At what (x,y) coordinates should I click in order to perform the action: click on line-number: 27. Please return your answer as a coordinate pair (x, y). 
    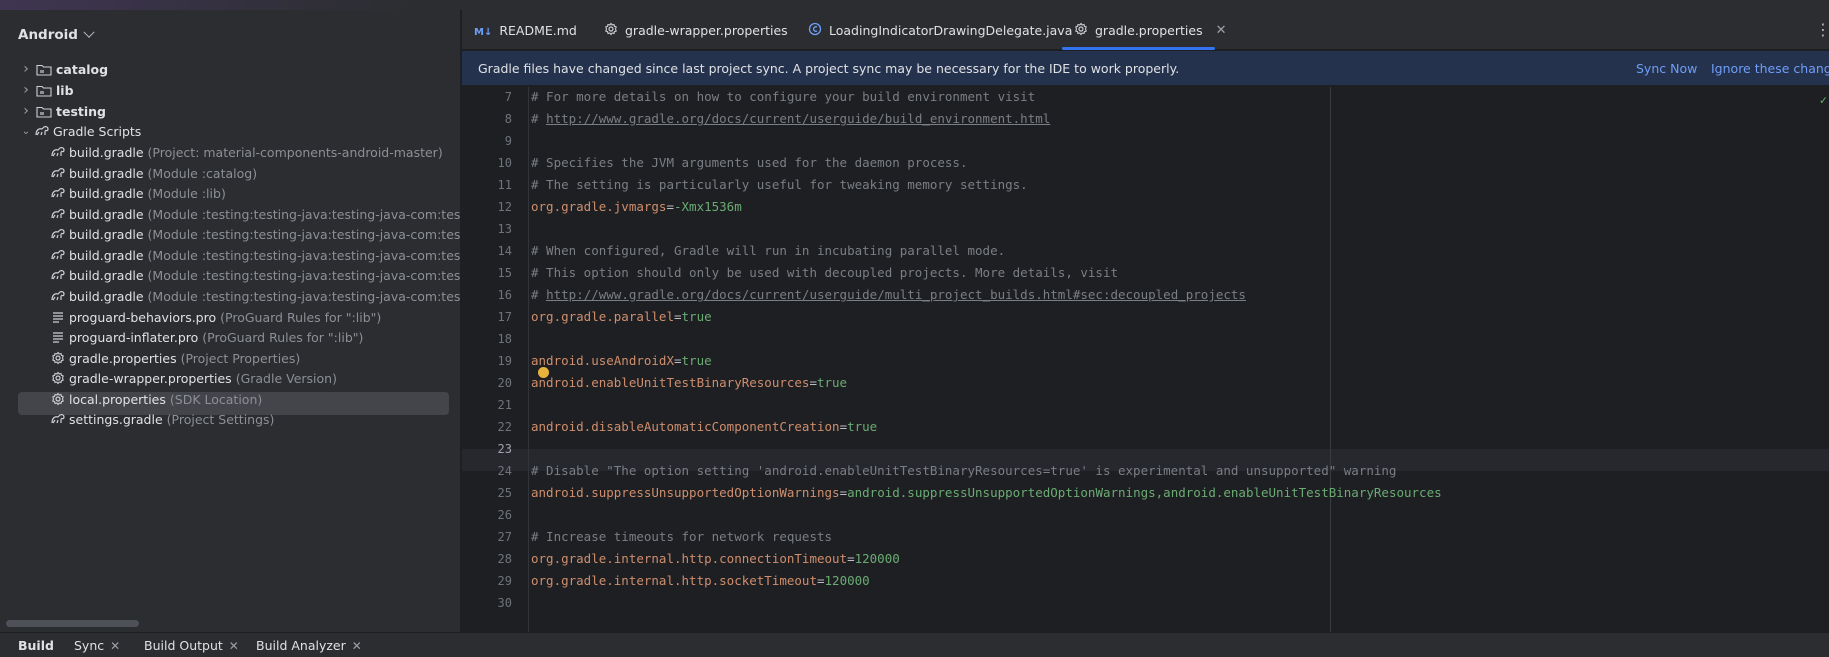
    Looking at the image, I should click on (504, 537).